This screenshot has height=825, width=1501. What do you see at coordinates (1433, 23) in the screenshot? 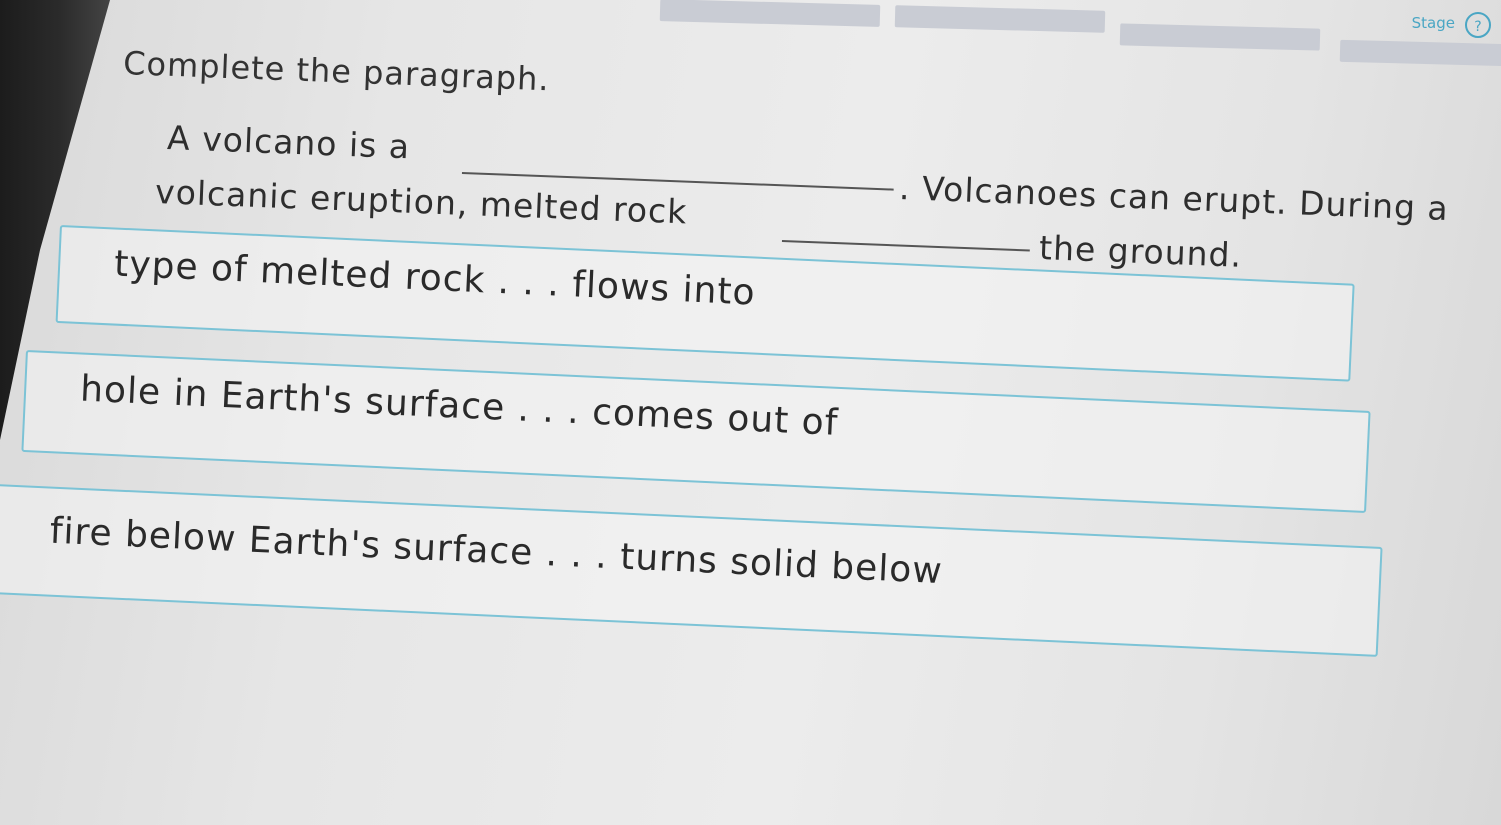
I see `stage-label: Stage` at bounding box center [1433, 23].